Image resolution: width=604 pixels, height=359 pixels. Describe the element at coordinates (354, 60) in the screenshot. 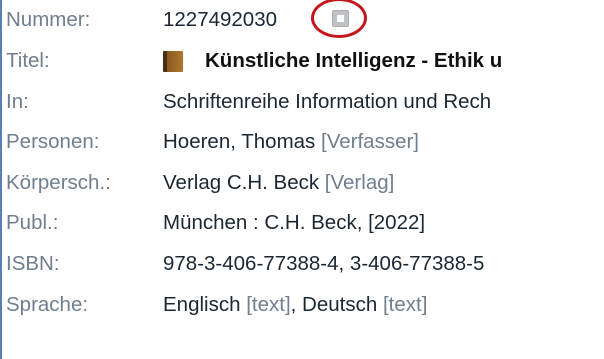

I see `value-titel: Künstliche Intelligenz - Ethik u` at that location.